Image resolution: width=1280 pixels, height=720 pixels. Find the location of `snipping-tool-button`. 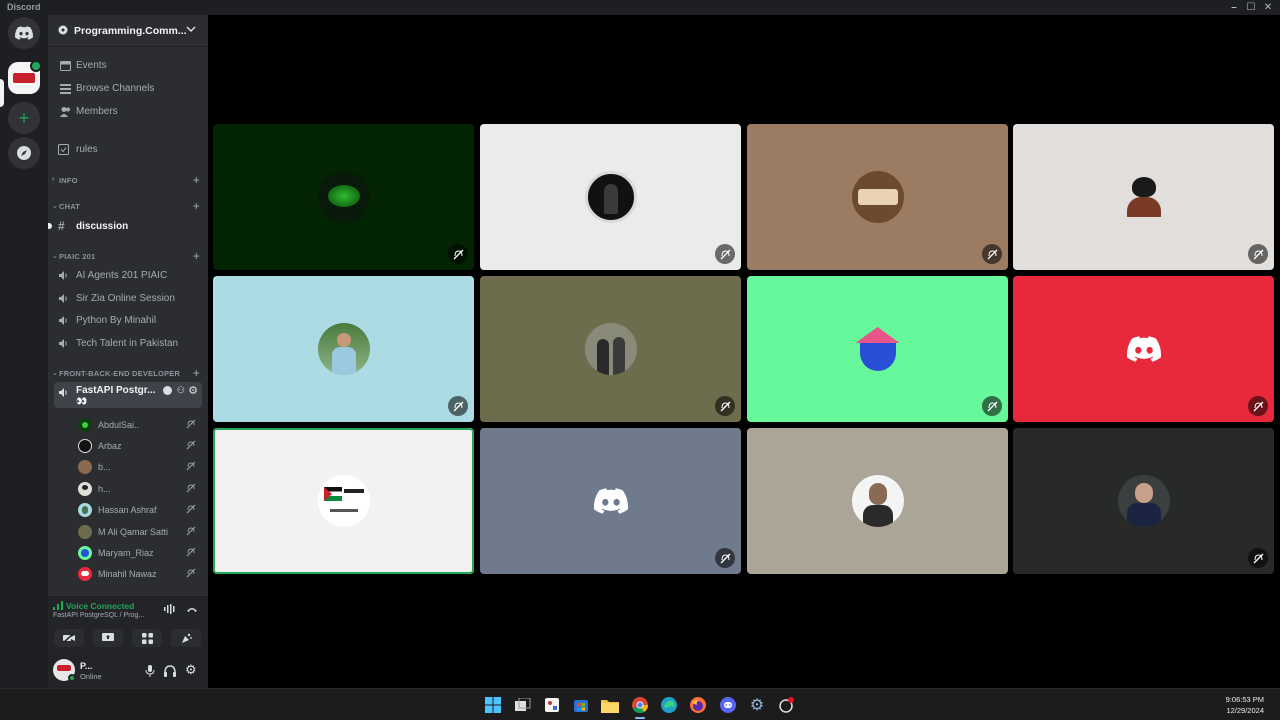

snipping-tool-button is located at coordinates (552, 705).